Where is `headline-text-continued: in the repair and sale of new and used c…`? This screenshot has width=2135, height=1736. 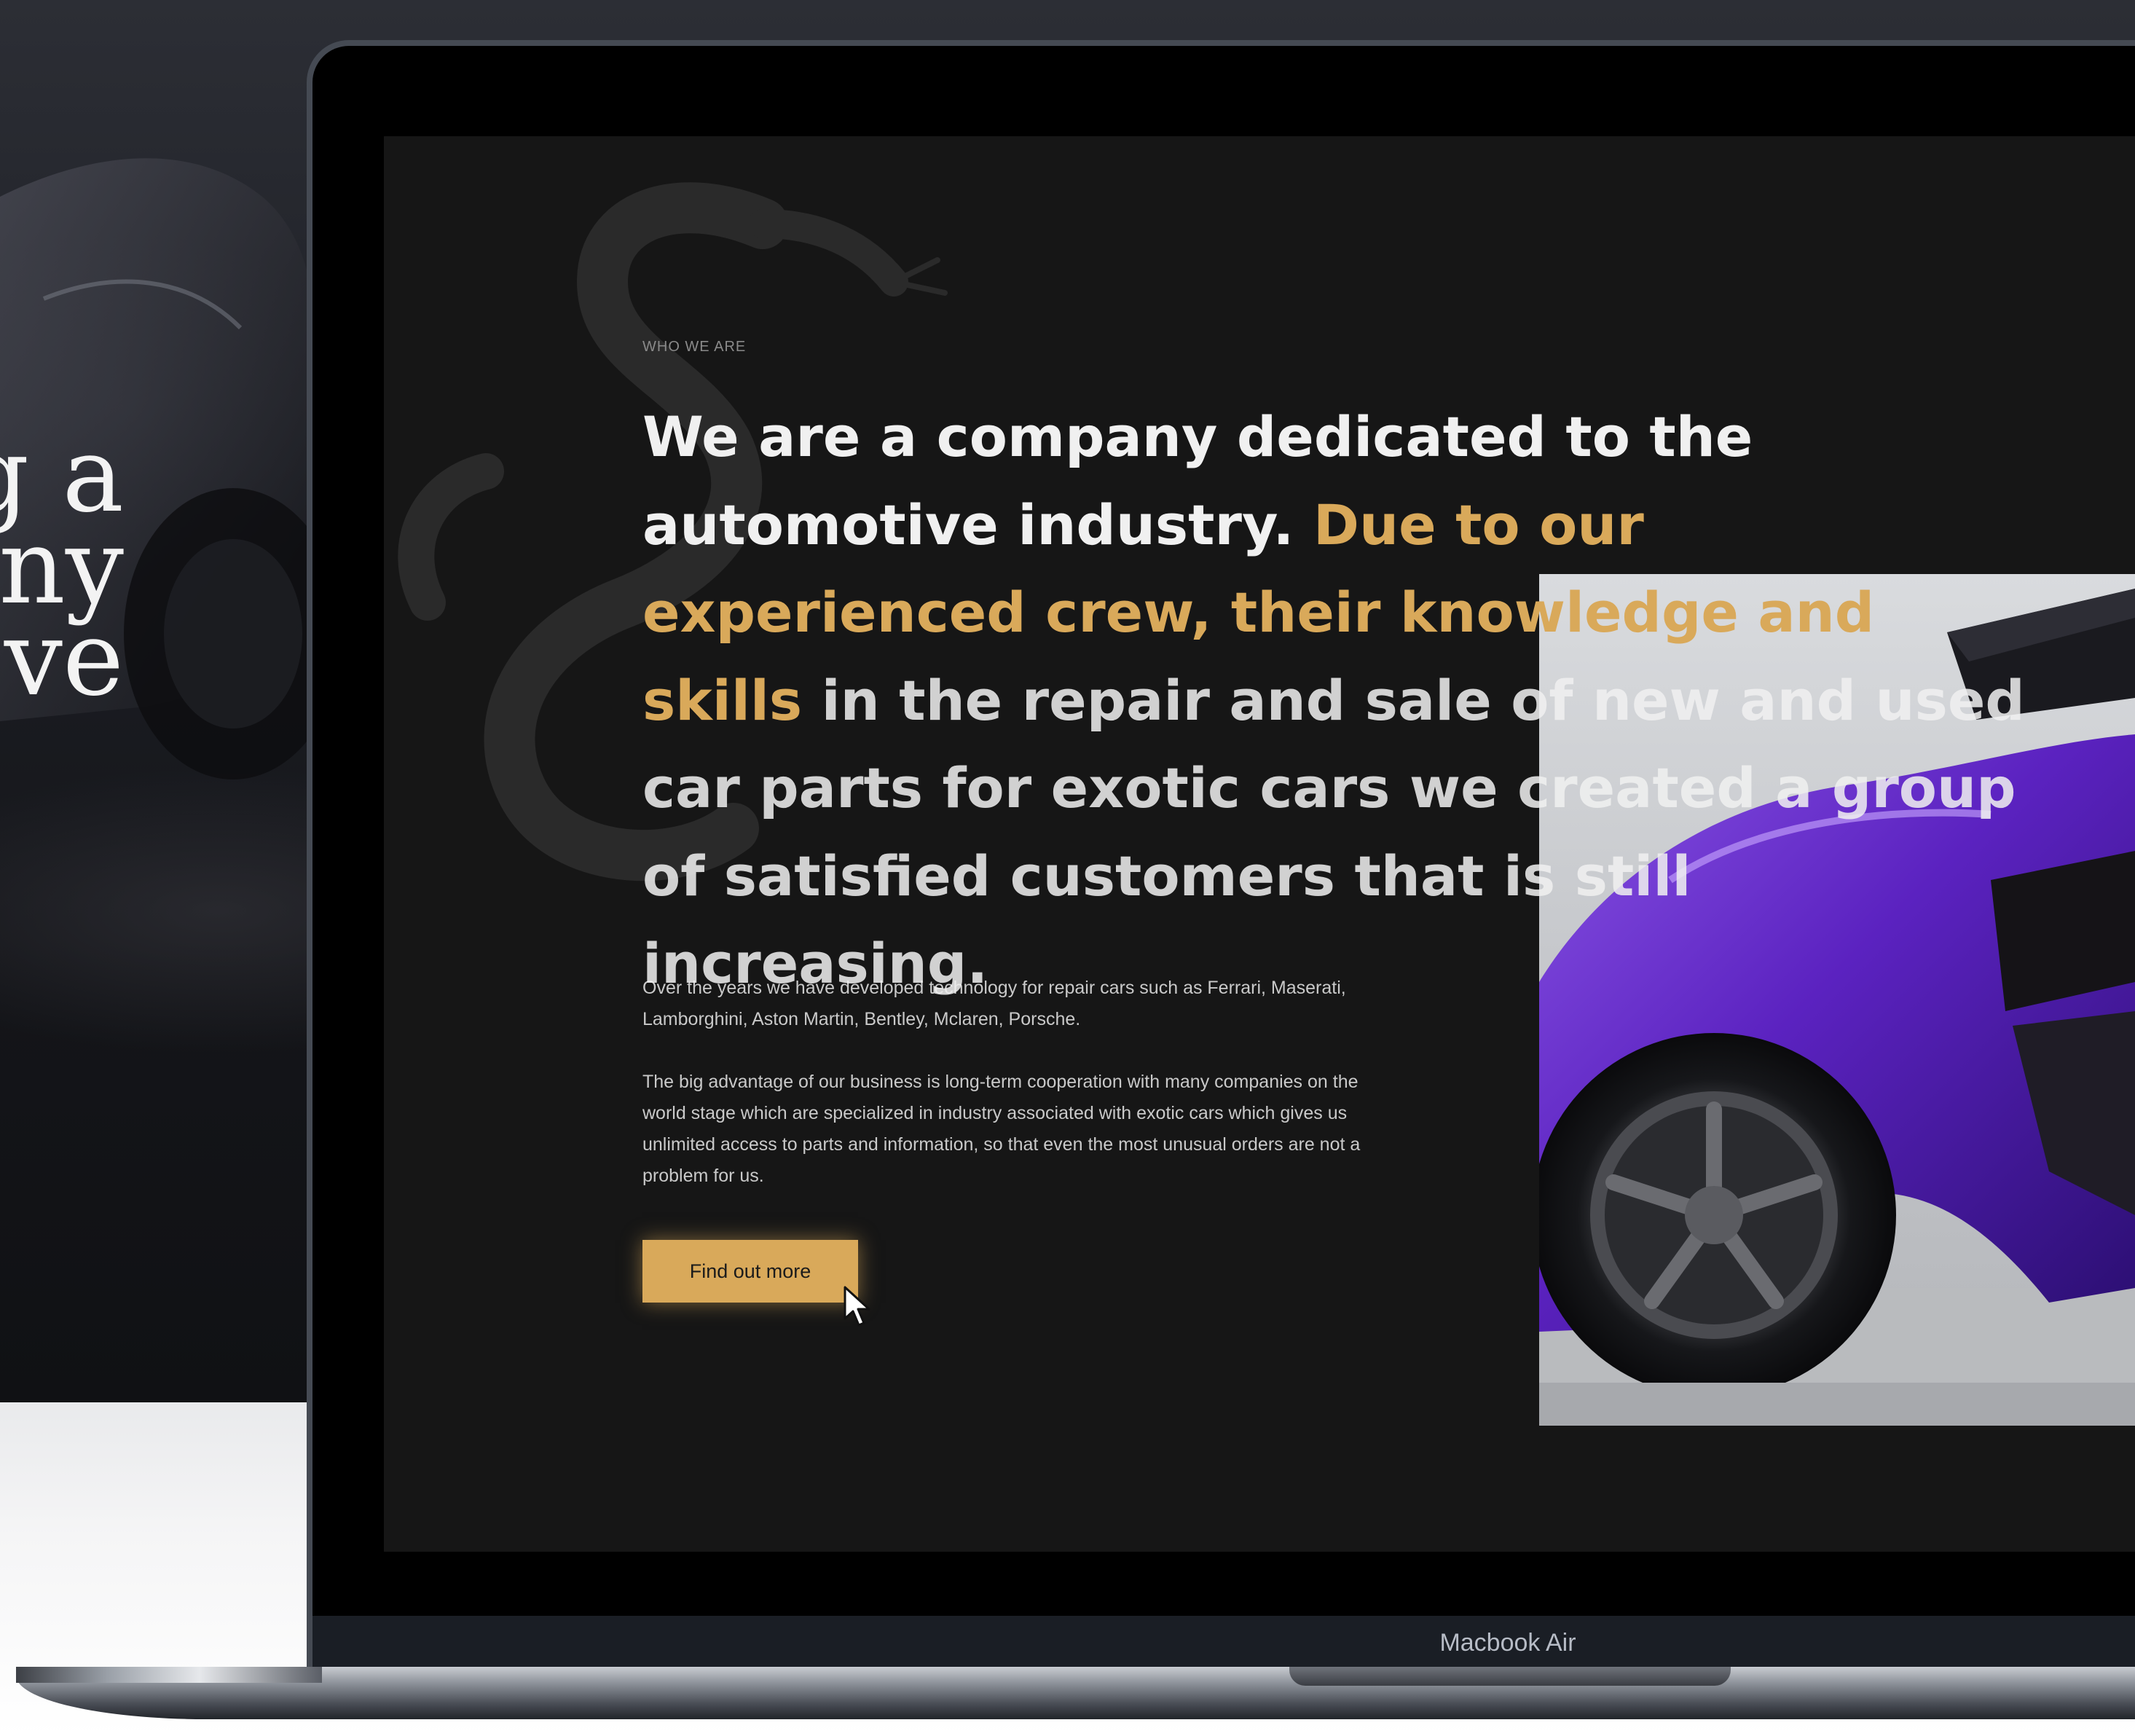 headline-text-continued: in the repair and sale of new and used c… is located at coordinates (1334, 832).